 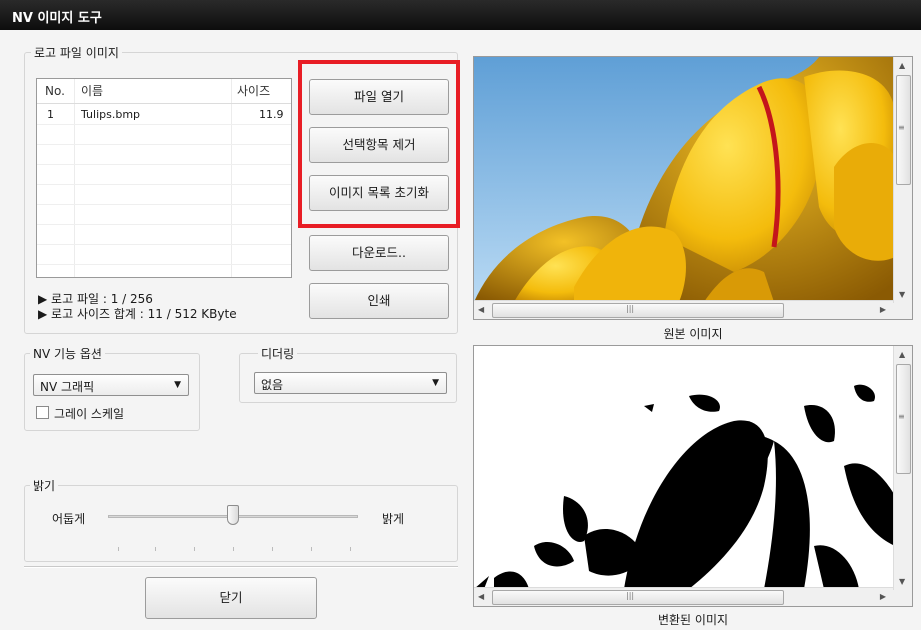 I want to click on original-vertical-scrollbar: ▲ ≡ ▼, so click(x=902, y=180).